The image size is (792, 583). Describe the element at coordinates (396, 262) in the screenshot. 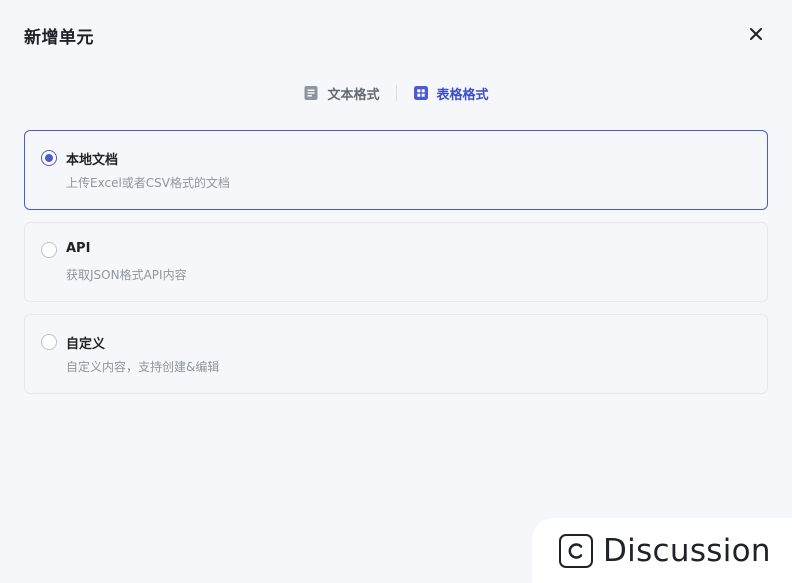

I see `option-api: API 获取JSON格式API内容` at that location.